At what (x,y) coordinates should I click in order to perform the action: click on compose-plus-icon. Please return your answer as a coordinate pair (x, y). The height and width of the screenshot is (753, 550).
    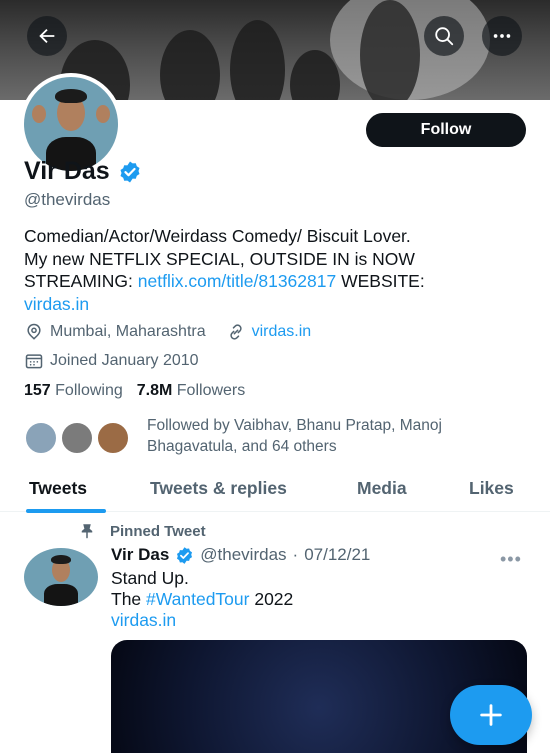
    Looking at the image, I should click on (491, 715).